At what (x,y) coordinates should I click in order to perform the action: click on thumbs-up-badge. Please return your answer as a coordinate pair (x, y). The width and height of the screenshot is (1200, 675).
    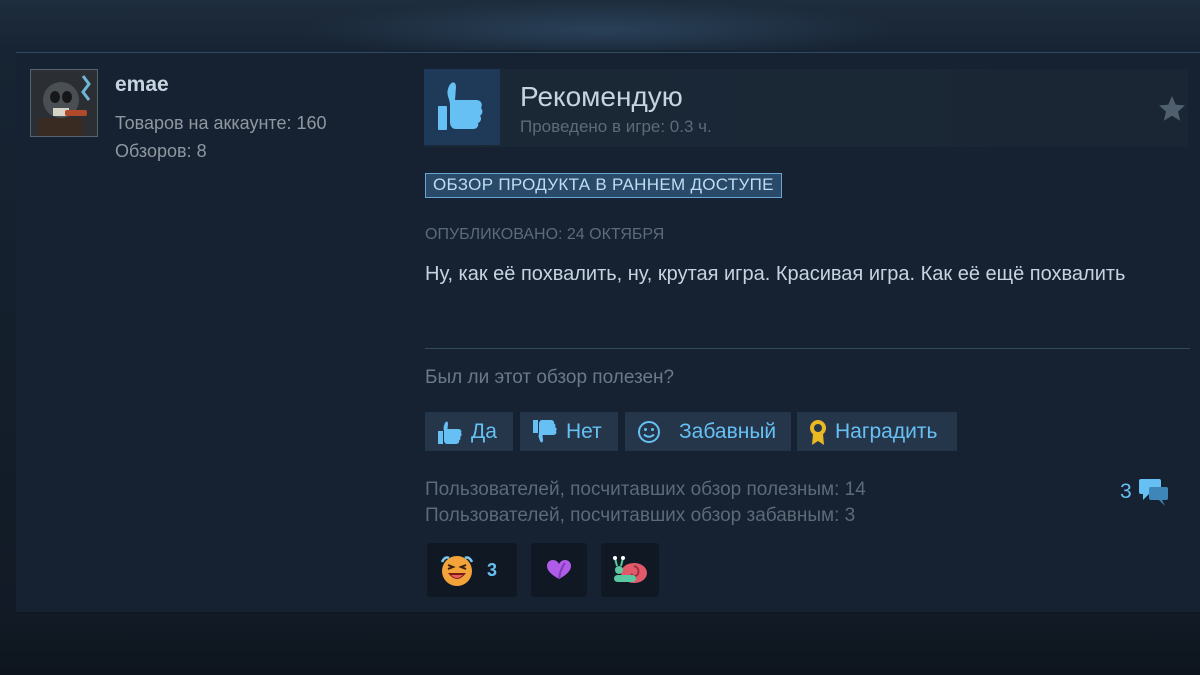
    Looking at the image, I should click on (462, 107).